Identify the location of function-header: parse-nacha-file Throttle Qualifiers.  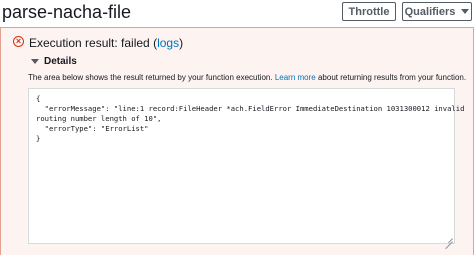
(237, 13).